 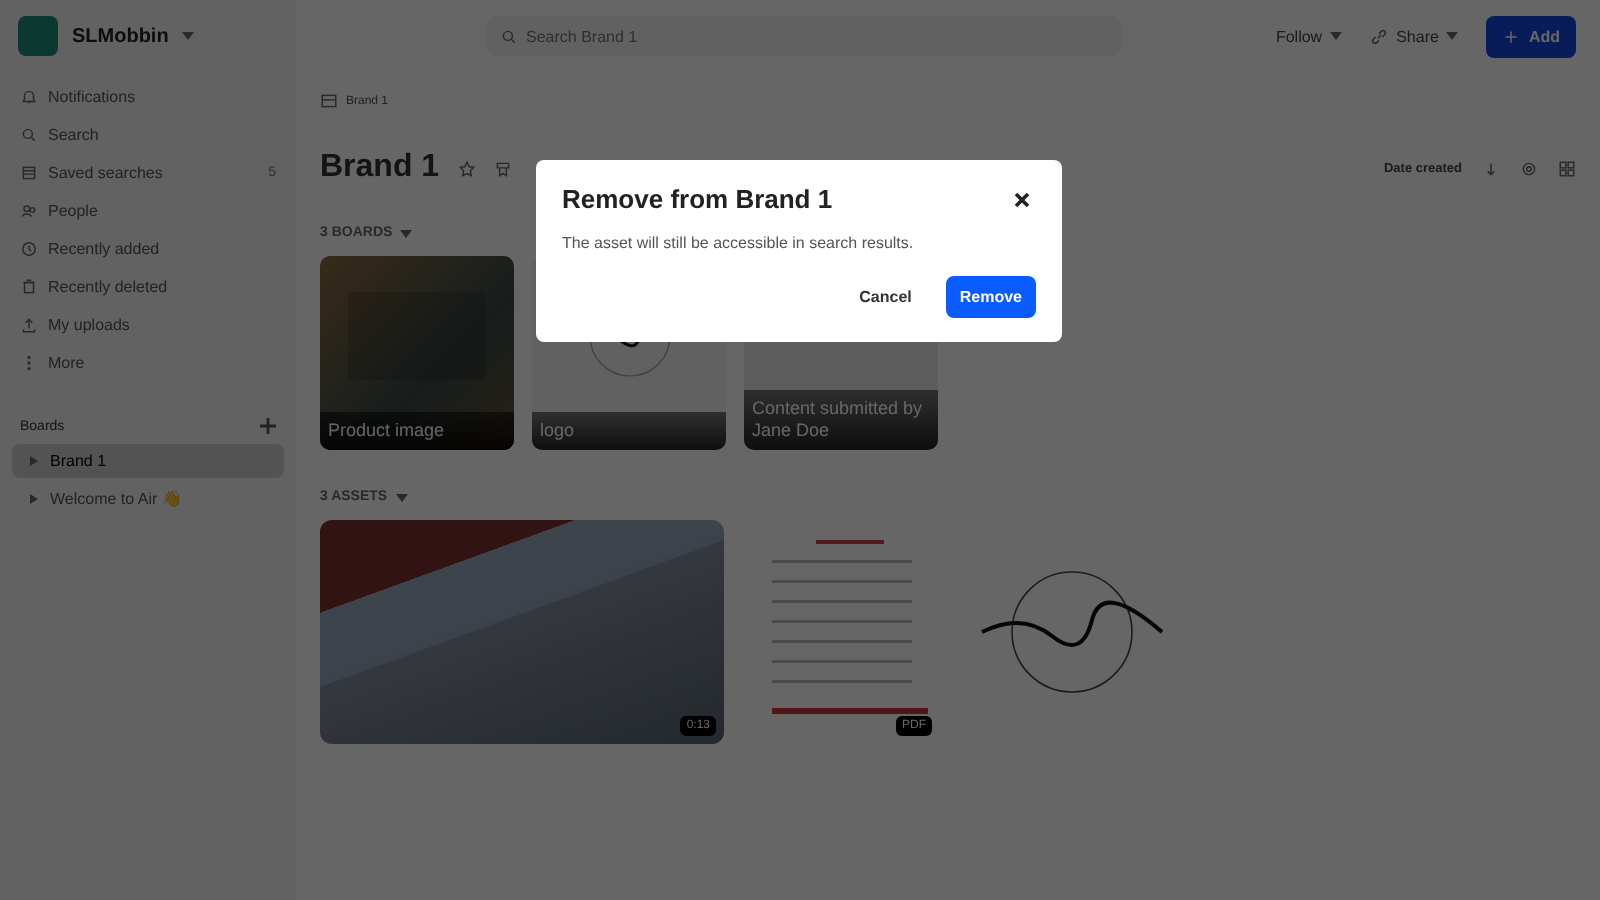 I want to click on list-icon, so click(x=29, y=173).